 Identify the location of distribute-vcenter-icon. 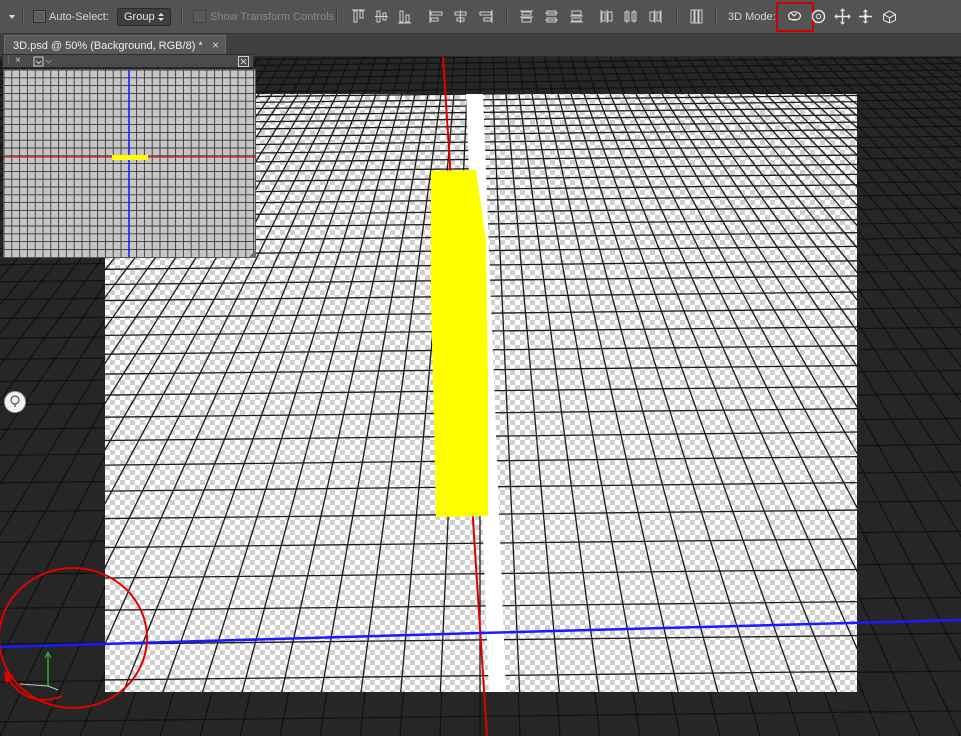
(551, 16).